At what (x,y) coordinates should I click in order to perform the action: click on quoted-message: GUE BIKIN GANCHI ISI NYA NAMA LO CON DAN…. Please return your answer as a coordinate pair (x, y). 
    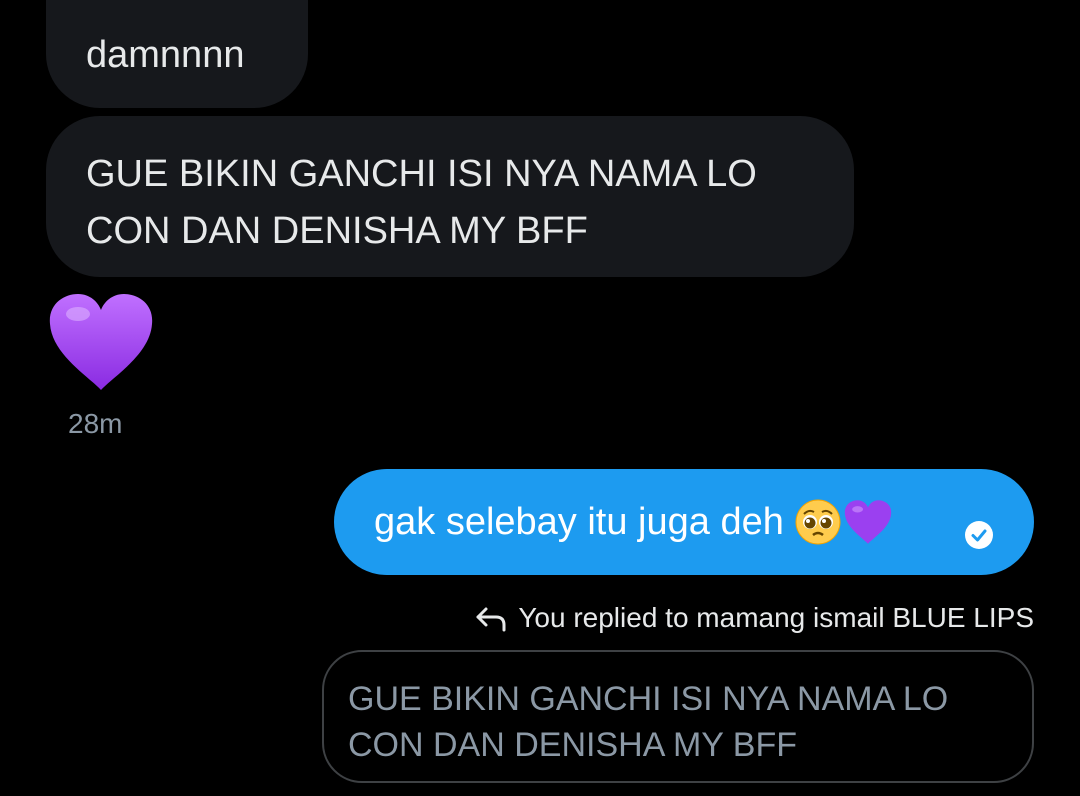
    Looking at the image, I should click on (678, 716).